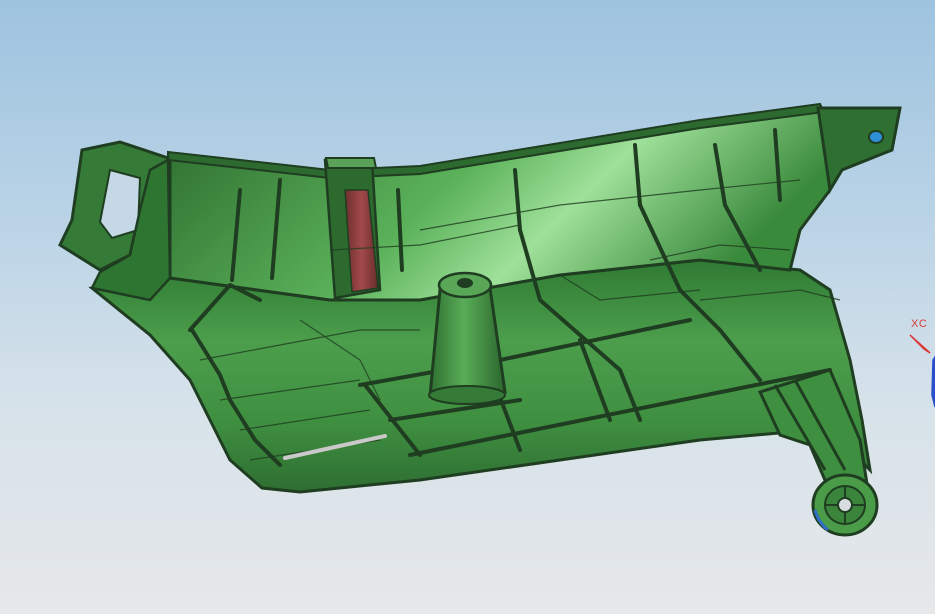  What do you see at coordinates (467, 395) in the screenshot?
I see `boss-base` at bounding box center [467, 395].